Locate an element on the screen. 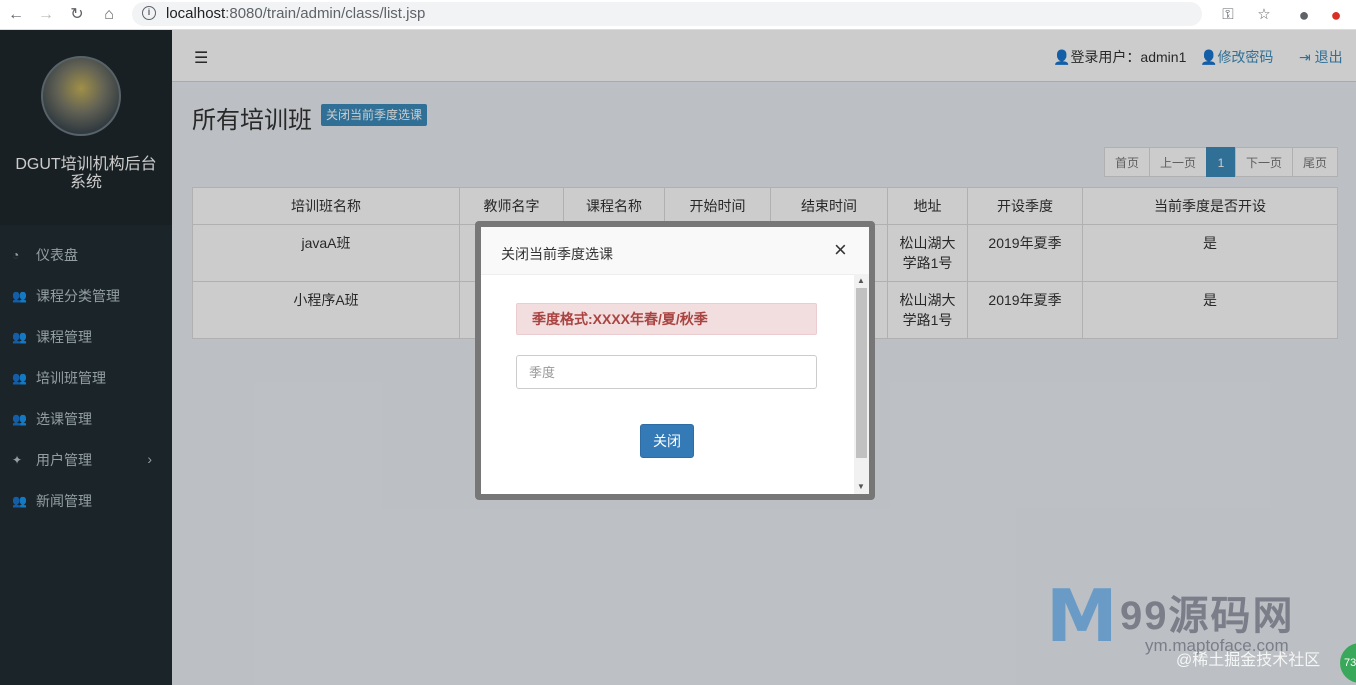 The height and width of the screenshot is (685, 1356). watermark-credit: @稀土掘金技术社区 is located at coordinates (1248, 660).